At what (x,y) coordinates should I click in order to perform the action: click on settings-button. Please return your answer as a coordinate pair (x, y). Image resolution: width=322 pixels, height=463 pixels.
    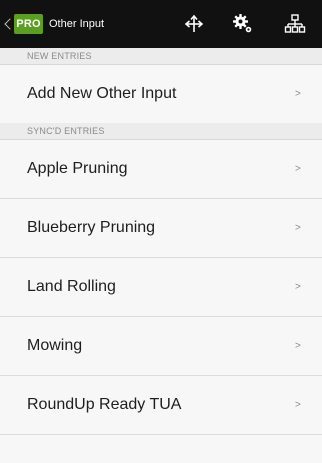
    Looking at the image, I should click on (243, 24).